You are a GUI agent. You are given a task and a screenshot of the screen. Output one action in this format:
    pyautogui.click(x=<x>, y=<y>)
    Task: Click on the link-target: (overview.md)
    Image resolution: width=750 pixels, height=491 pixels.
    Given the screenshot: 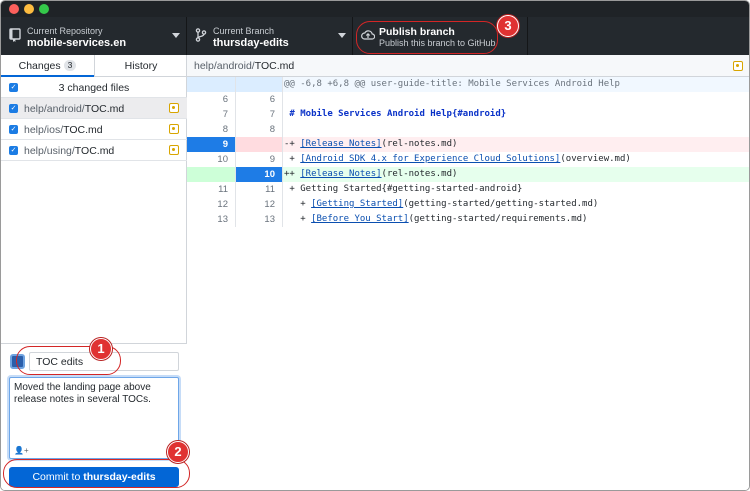 What is the action you would take?
    pyautogui.click(x=595, y=159)
    